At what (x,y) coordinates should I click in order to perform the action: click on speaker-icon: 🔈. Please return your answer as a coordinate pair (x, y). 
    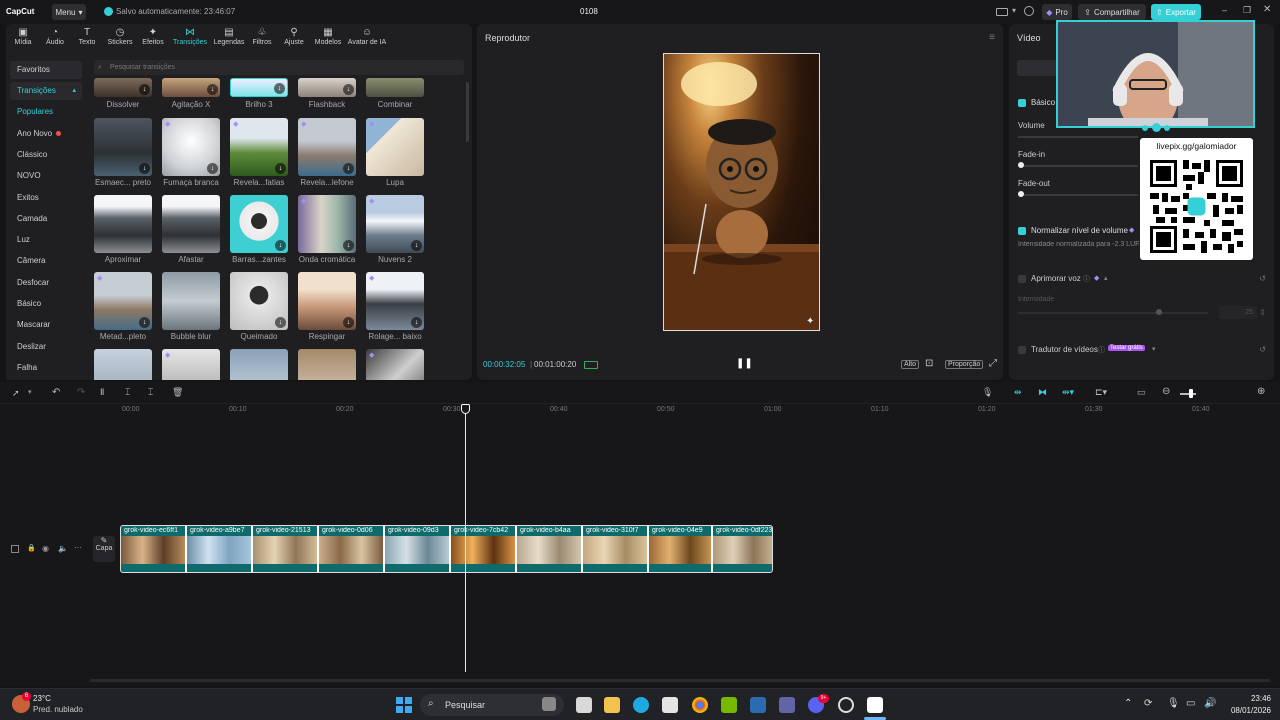
    Looking at the image, I should click on (63, 548).